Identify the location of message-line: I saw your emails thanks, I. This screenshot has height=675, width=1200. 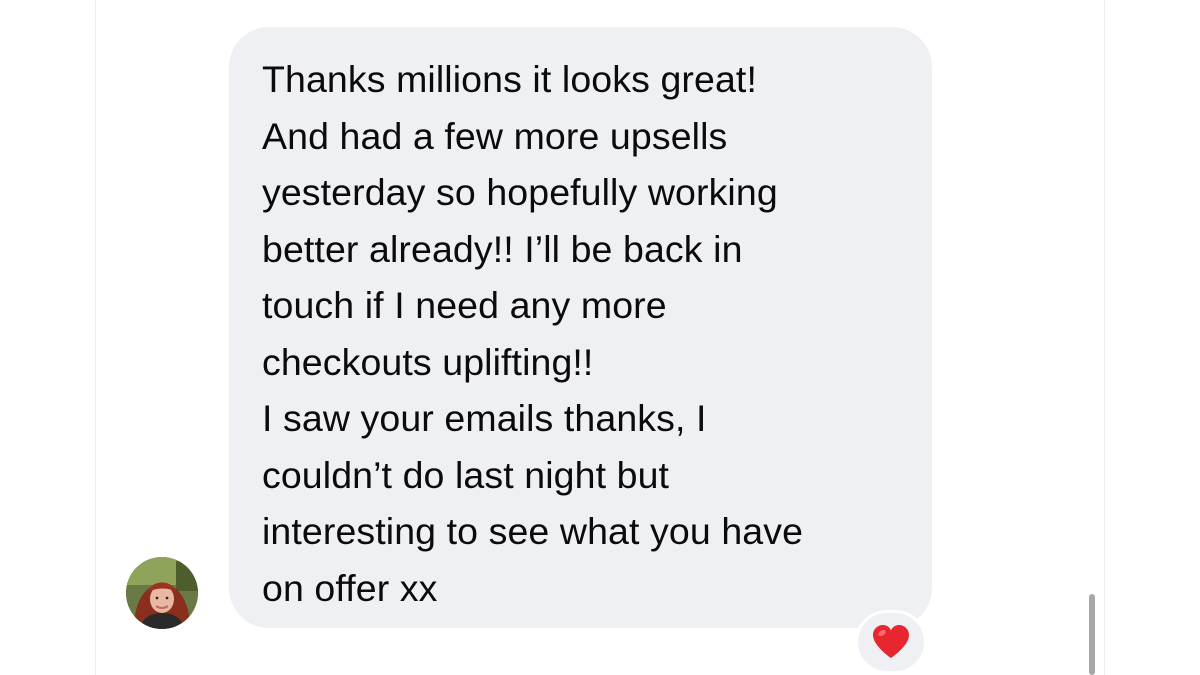
(484, 418).